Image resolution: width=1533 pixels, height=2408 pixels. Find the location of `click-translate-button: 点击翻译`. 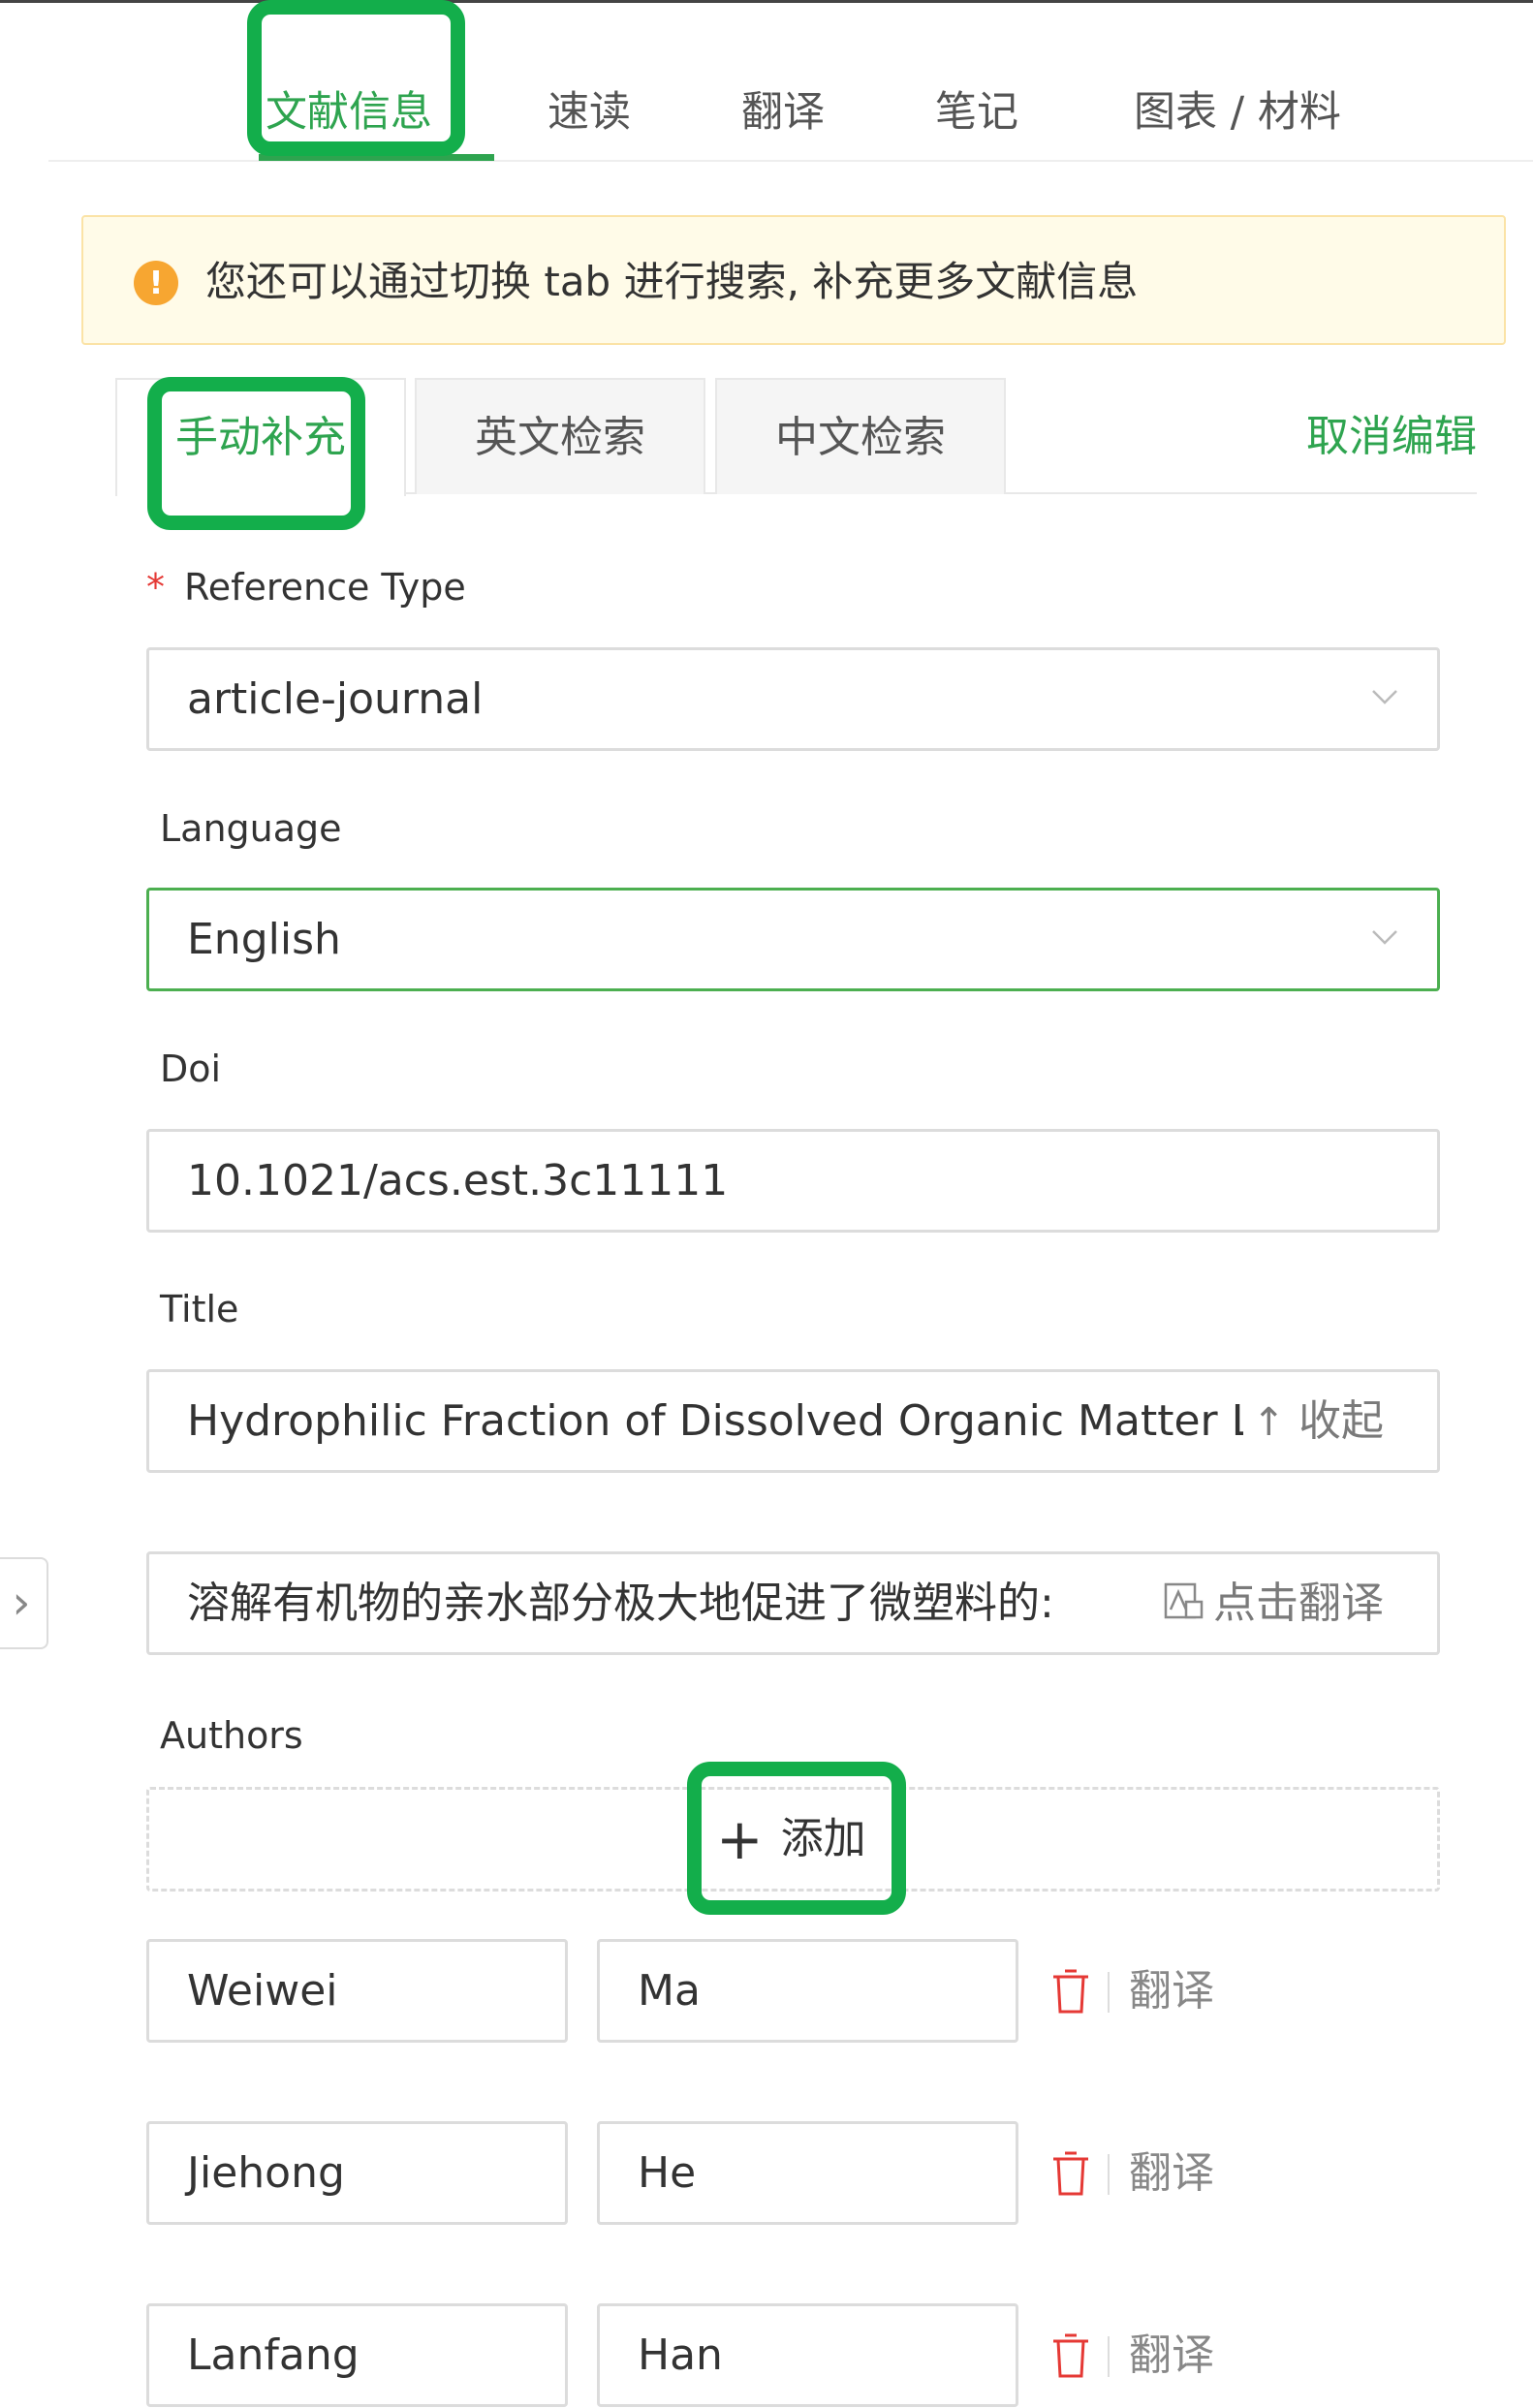

click-translate-button: 点击翻译 is located at coordinates (1273, 1603).